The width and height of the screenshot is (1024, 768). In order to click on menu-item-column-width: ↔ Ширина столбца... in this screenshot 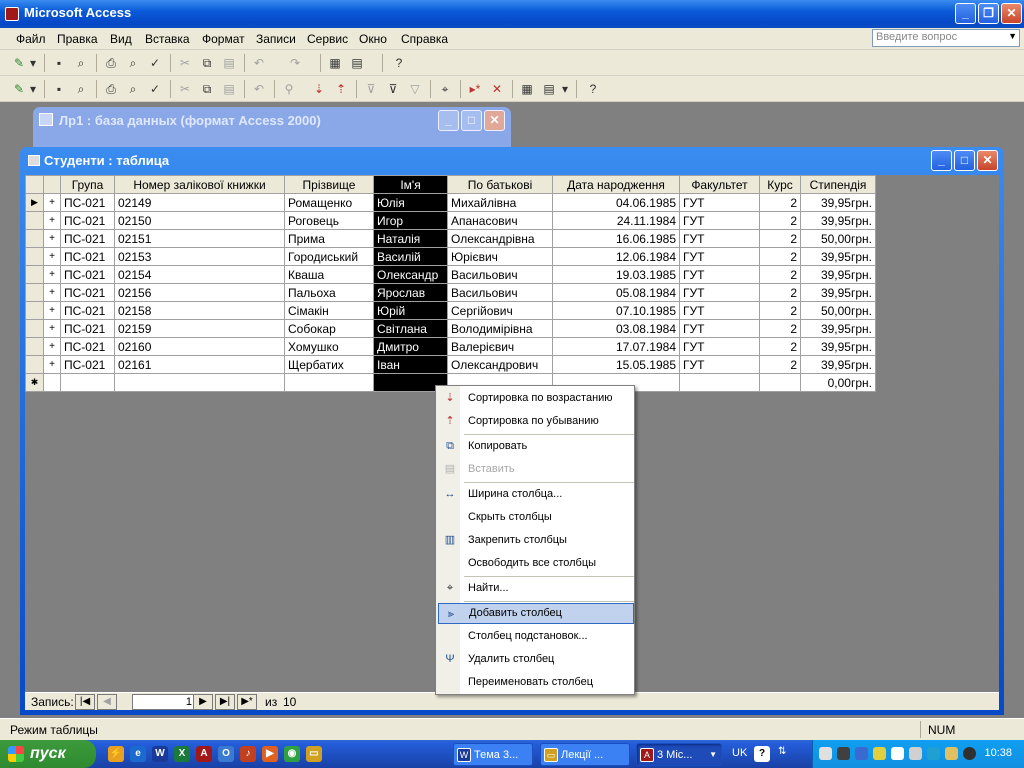, I will do `click(536, 494)`.